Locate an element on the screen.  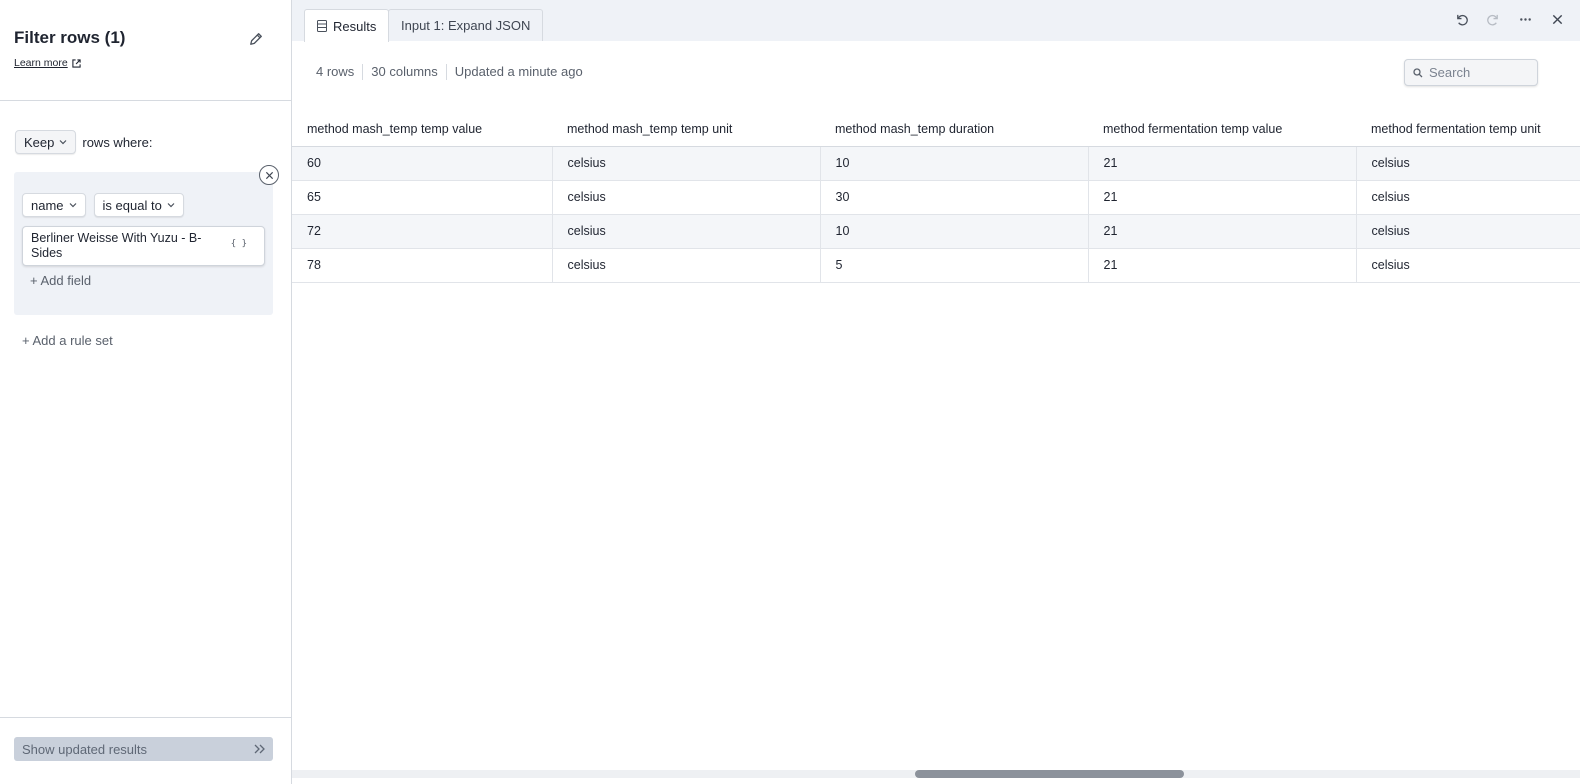
table-cell: 72 is located at coordinates (422, 231).